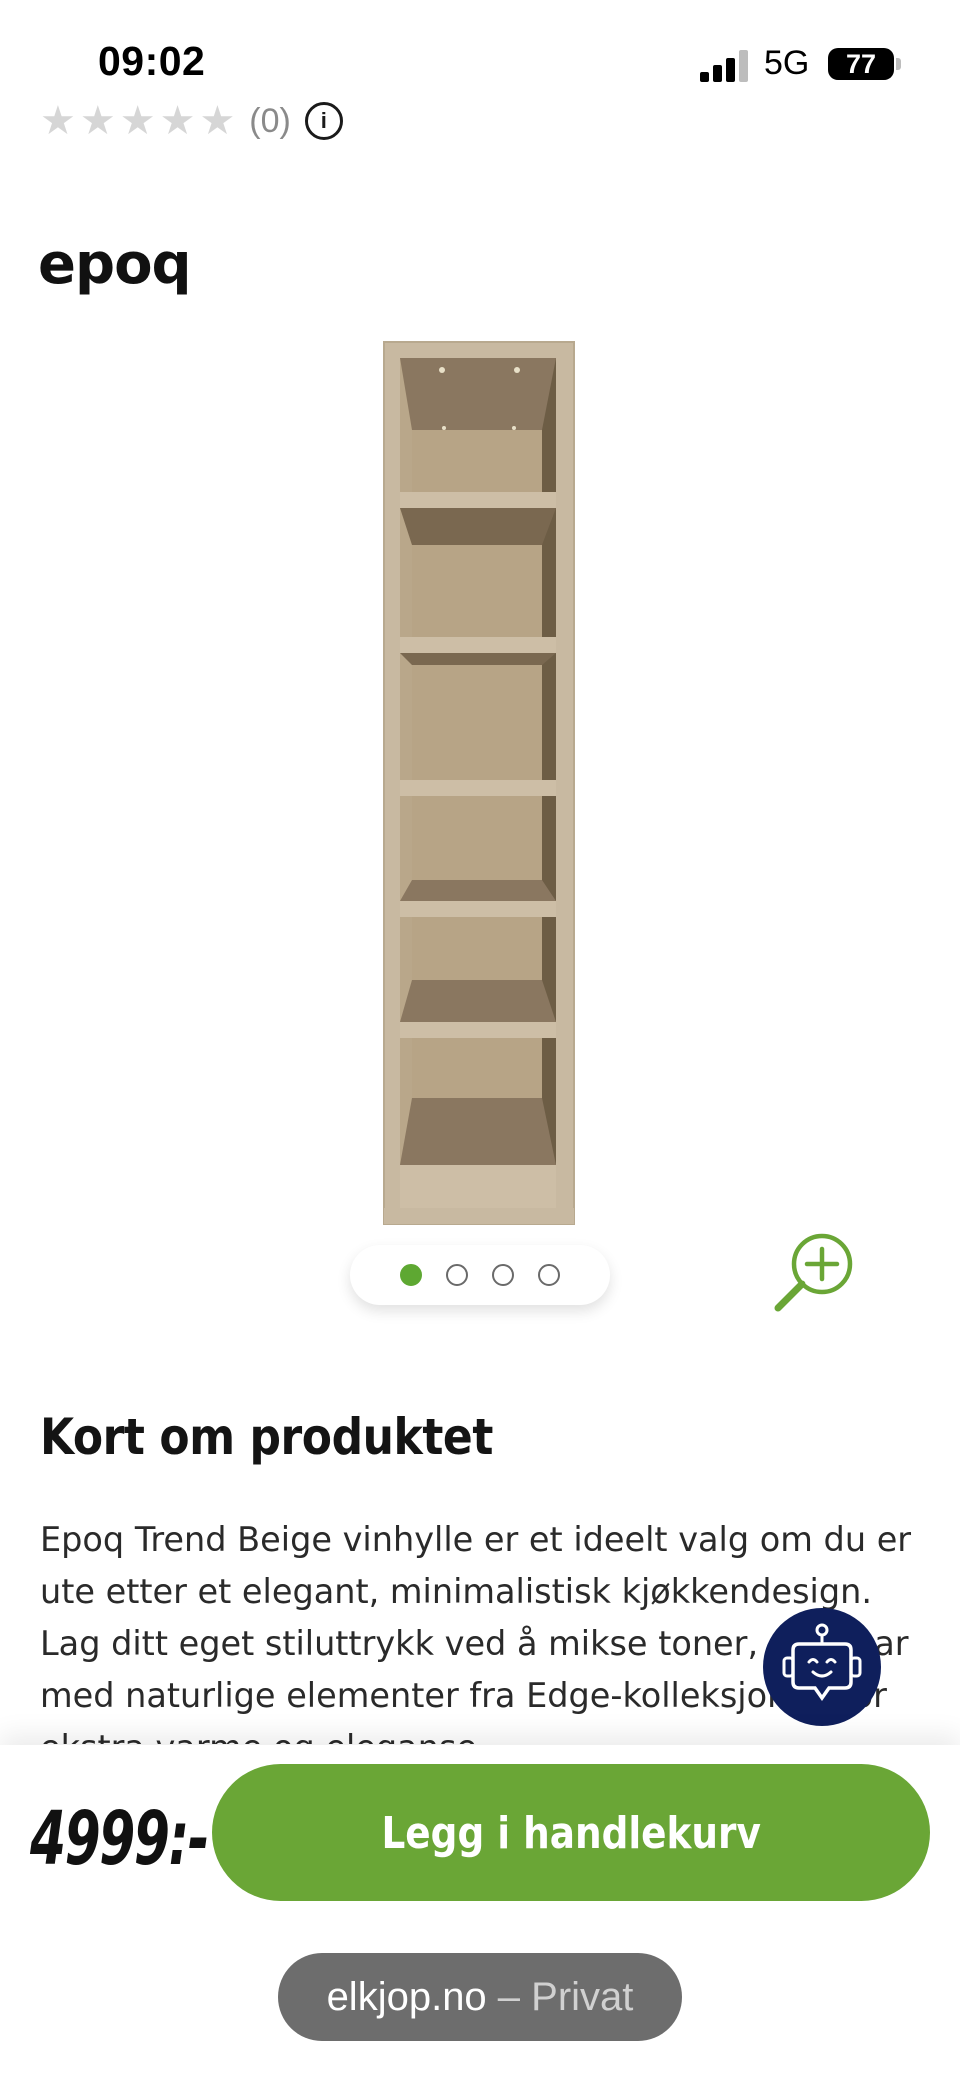 The width and height of the screenshot is (960, 2078). Describe the element at coordinates (480, 1275) in the screenshot. I see `image-carousel-dots` at that location.